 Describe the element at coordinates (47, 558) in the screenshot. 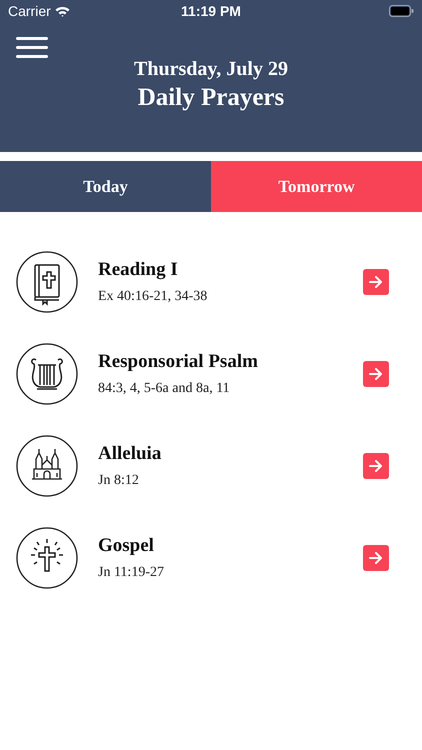

I see `radiant-cross-icon` at that location.